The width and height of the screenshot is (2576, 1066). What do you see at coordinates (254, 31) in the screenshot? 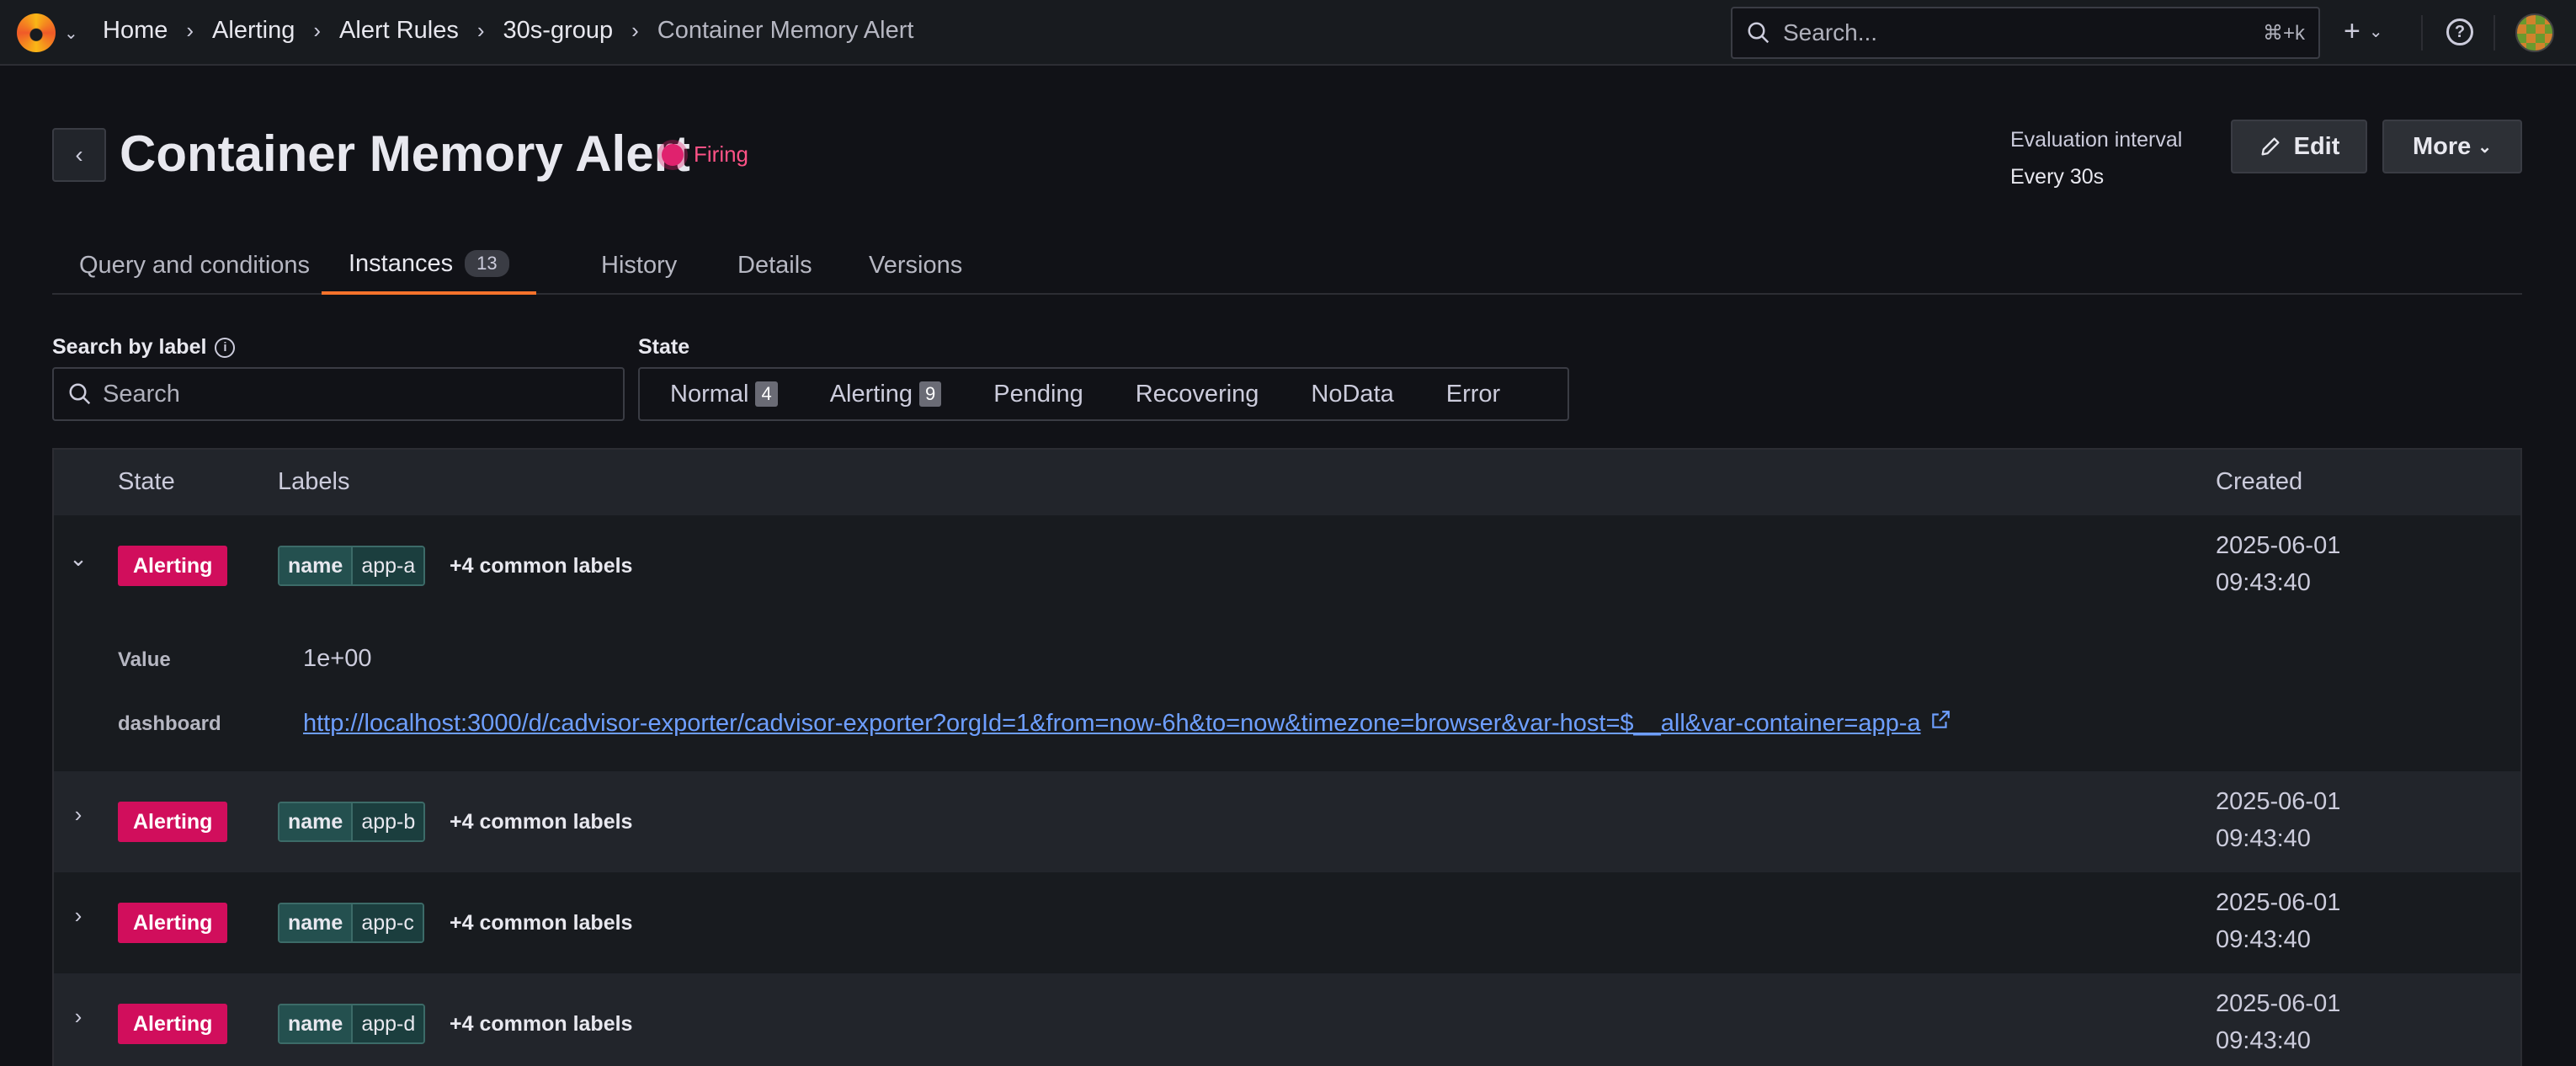
I see `breadcrumb-alerting: Alerting` at bounding box center [254, 31].